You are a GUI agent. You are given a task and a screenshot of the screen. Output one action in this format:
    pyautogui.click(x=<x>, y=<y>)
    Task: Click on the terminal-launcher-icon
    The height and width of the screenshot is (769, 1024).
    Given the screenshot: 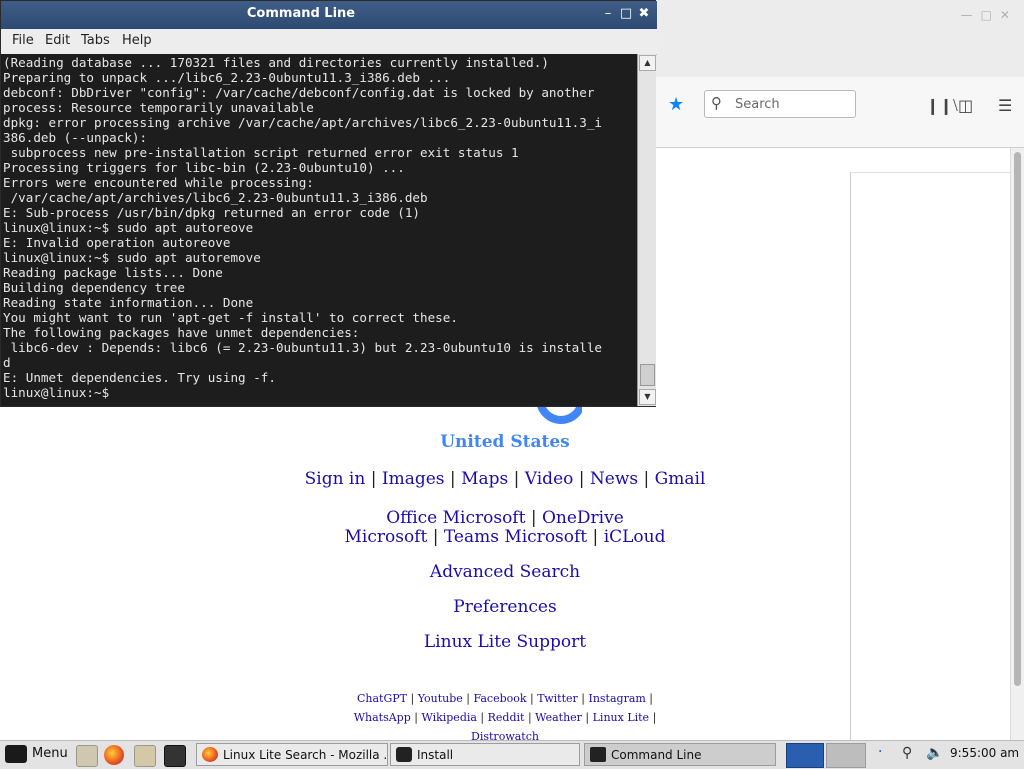 What is the action you would take?
    pyautogui.click(x=175, y=756)
    